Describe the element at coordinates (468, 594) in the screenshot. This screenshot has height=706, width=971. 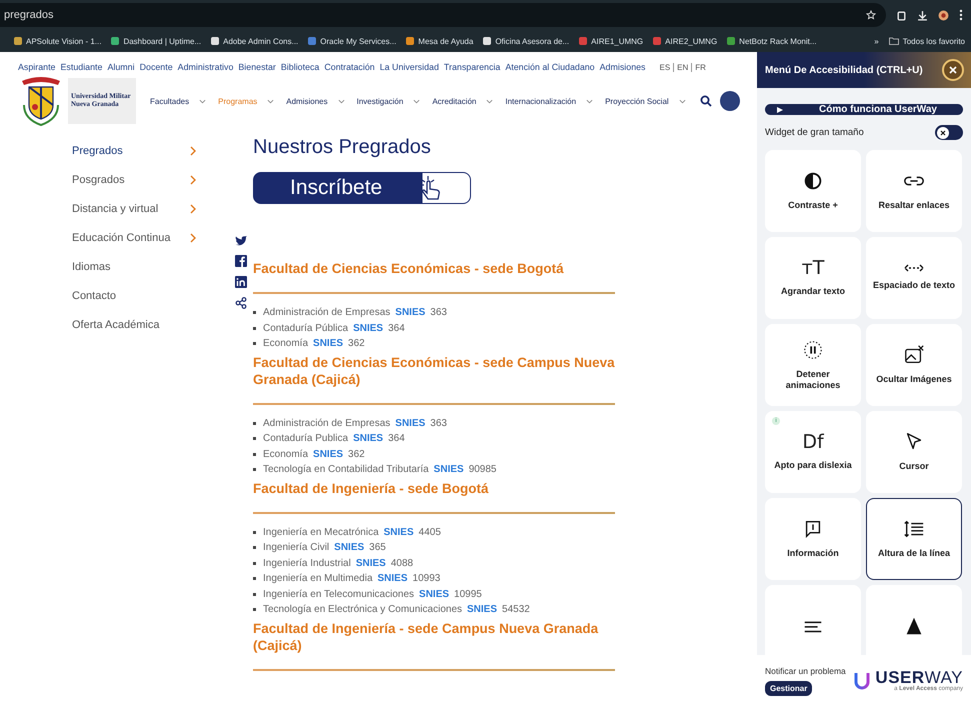
I see `snies-code: 10995` at that location.